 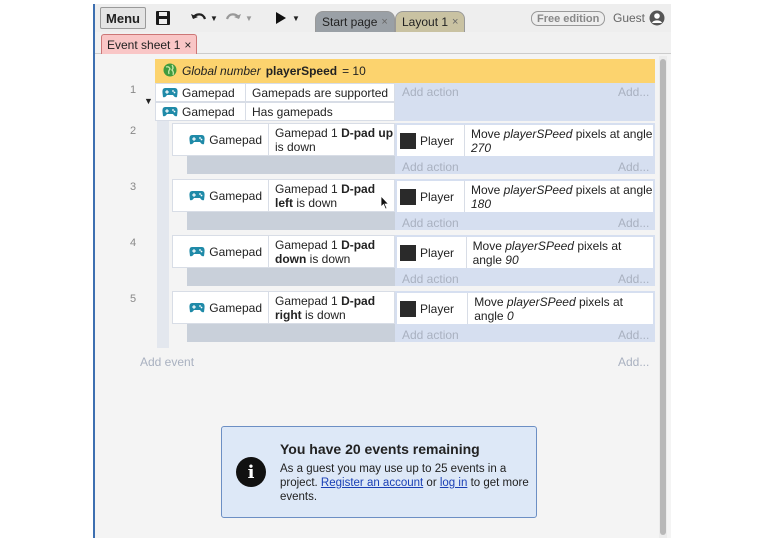 What do you see at coordinates (292, 111) in the screenshot?
I see `condition-text: Has gamepads` at bounding box center [292, 111].